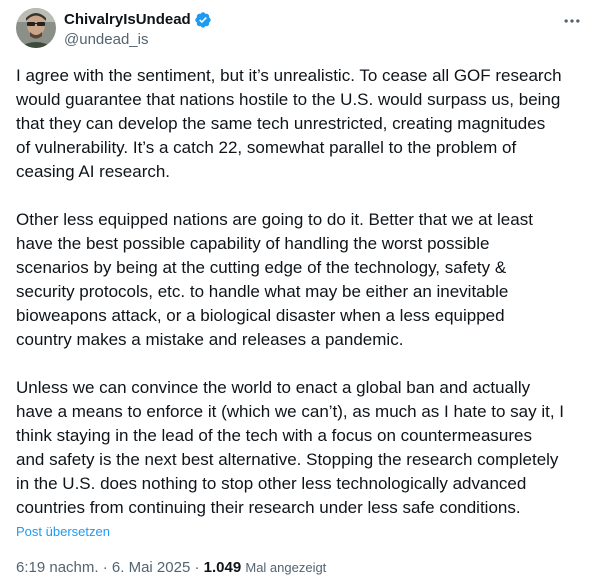 Image resolution: width=604 pixels, height=586 pixels. I want to click on display-name: ChivalryIsUndead, so click(127, 20).